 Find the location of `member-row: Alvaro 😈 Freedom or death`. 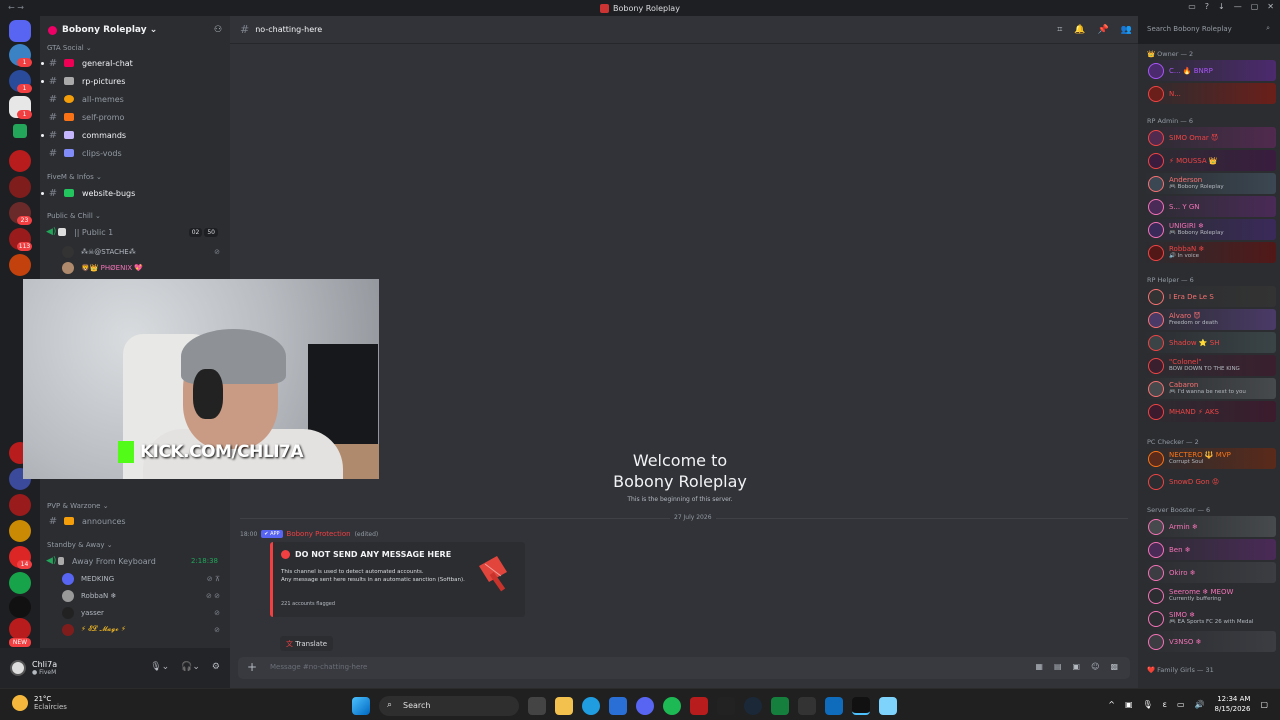

member-row: Alvaro 😈 Freedom or death is located at coordinates (1210, 319).